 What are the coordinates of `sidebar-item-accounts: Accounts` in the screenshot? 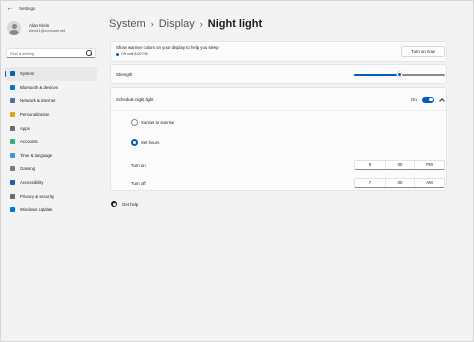 It's located at (51, 142).